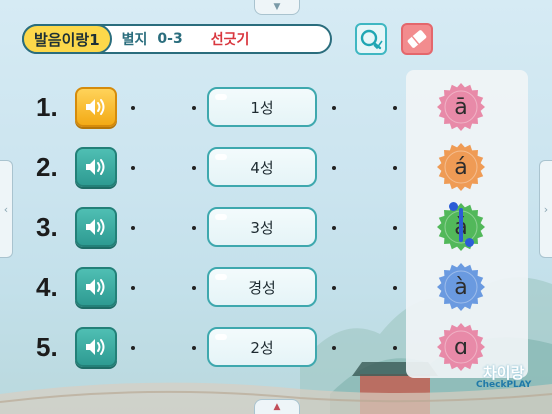  I want to click on pinyin-text: ā, so click(461, 107).